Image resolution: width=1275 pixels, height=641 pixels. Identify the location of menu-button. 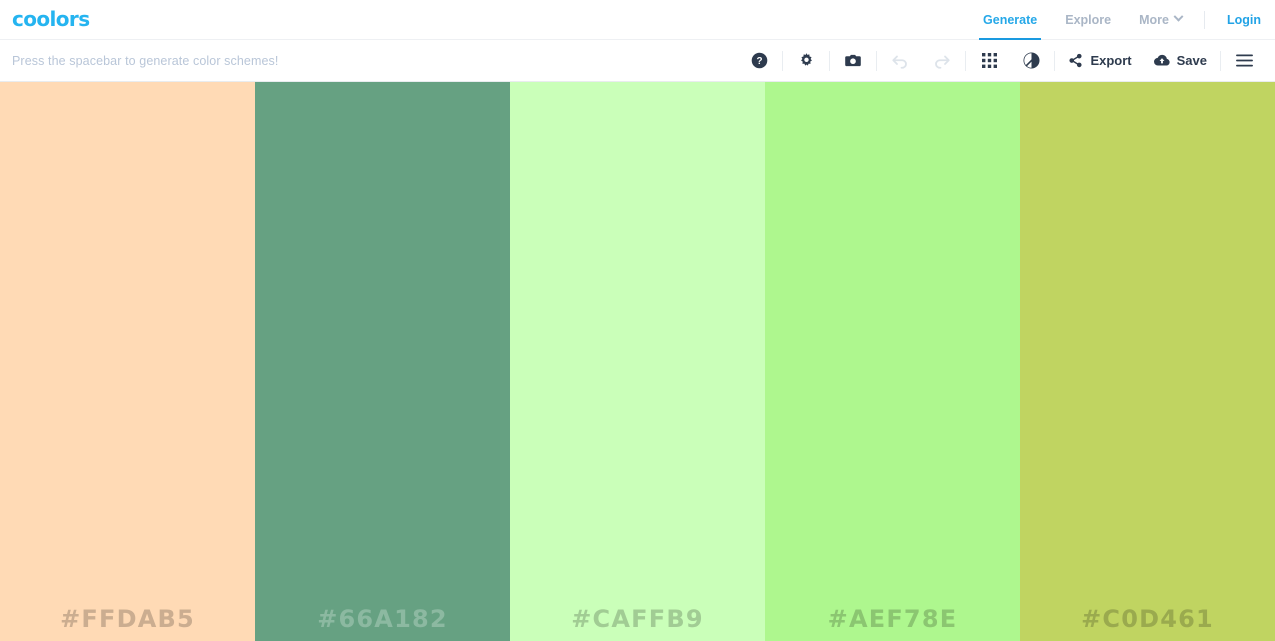
(1244, 61).